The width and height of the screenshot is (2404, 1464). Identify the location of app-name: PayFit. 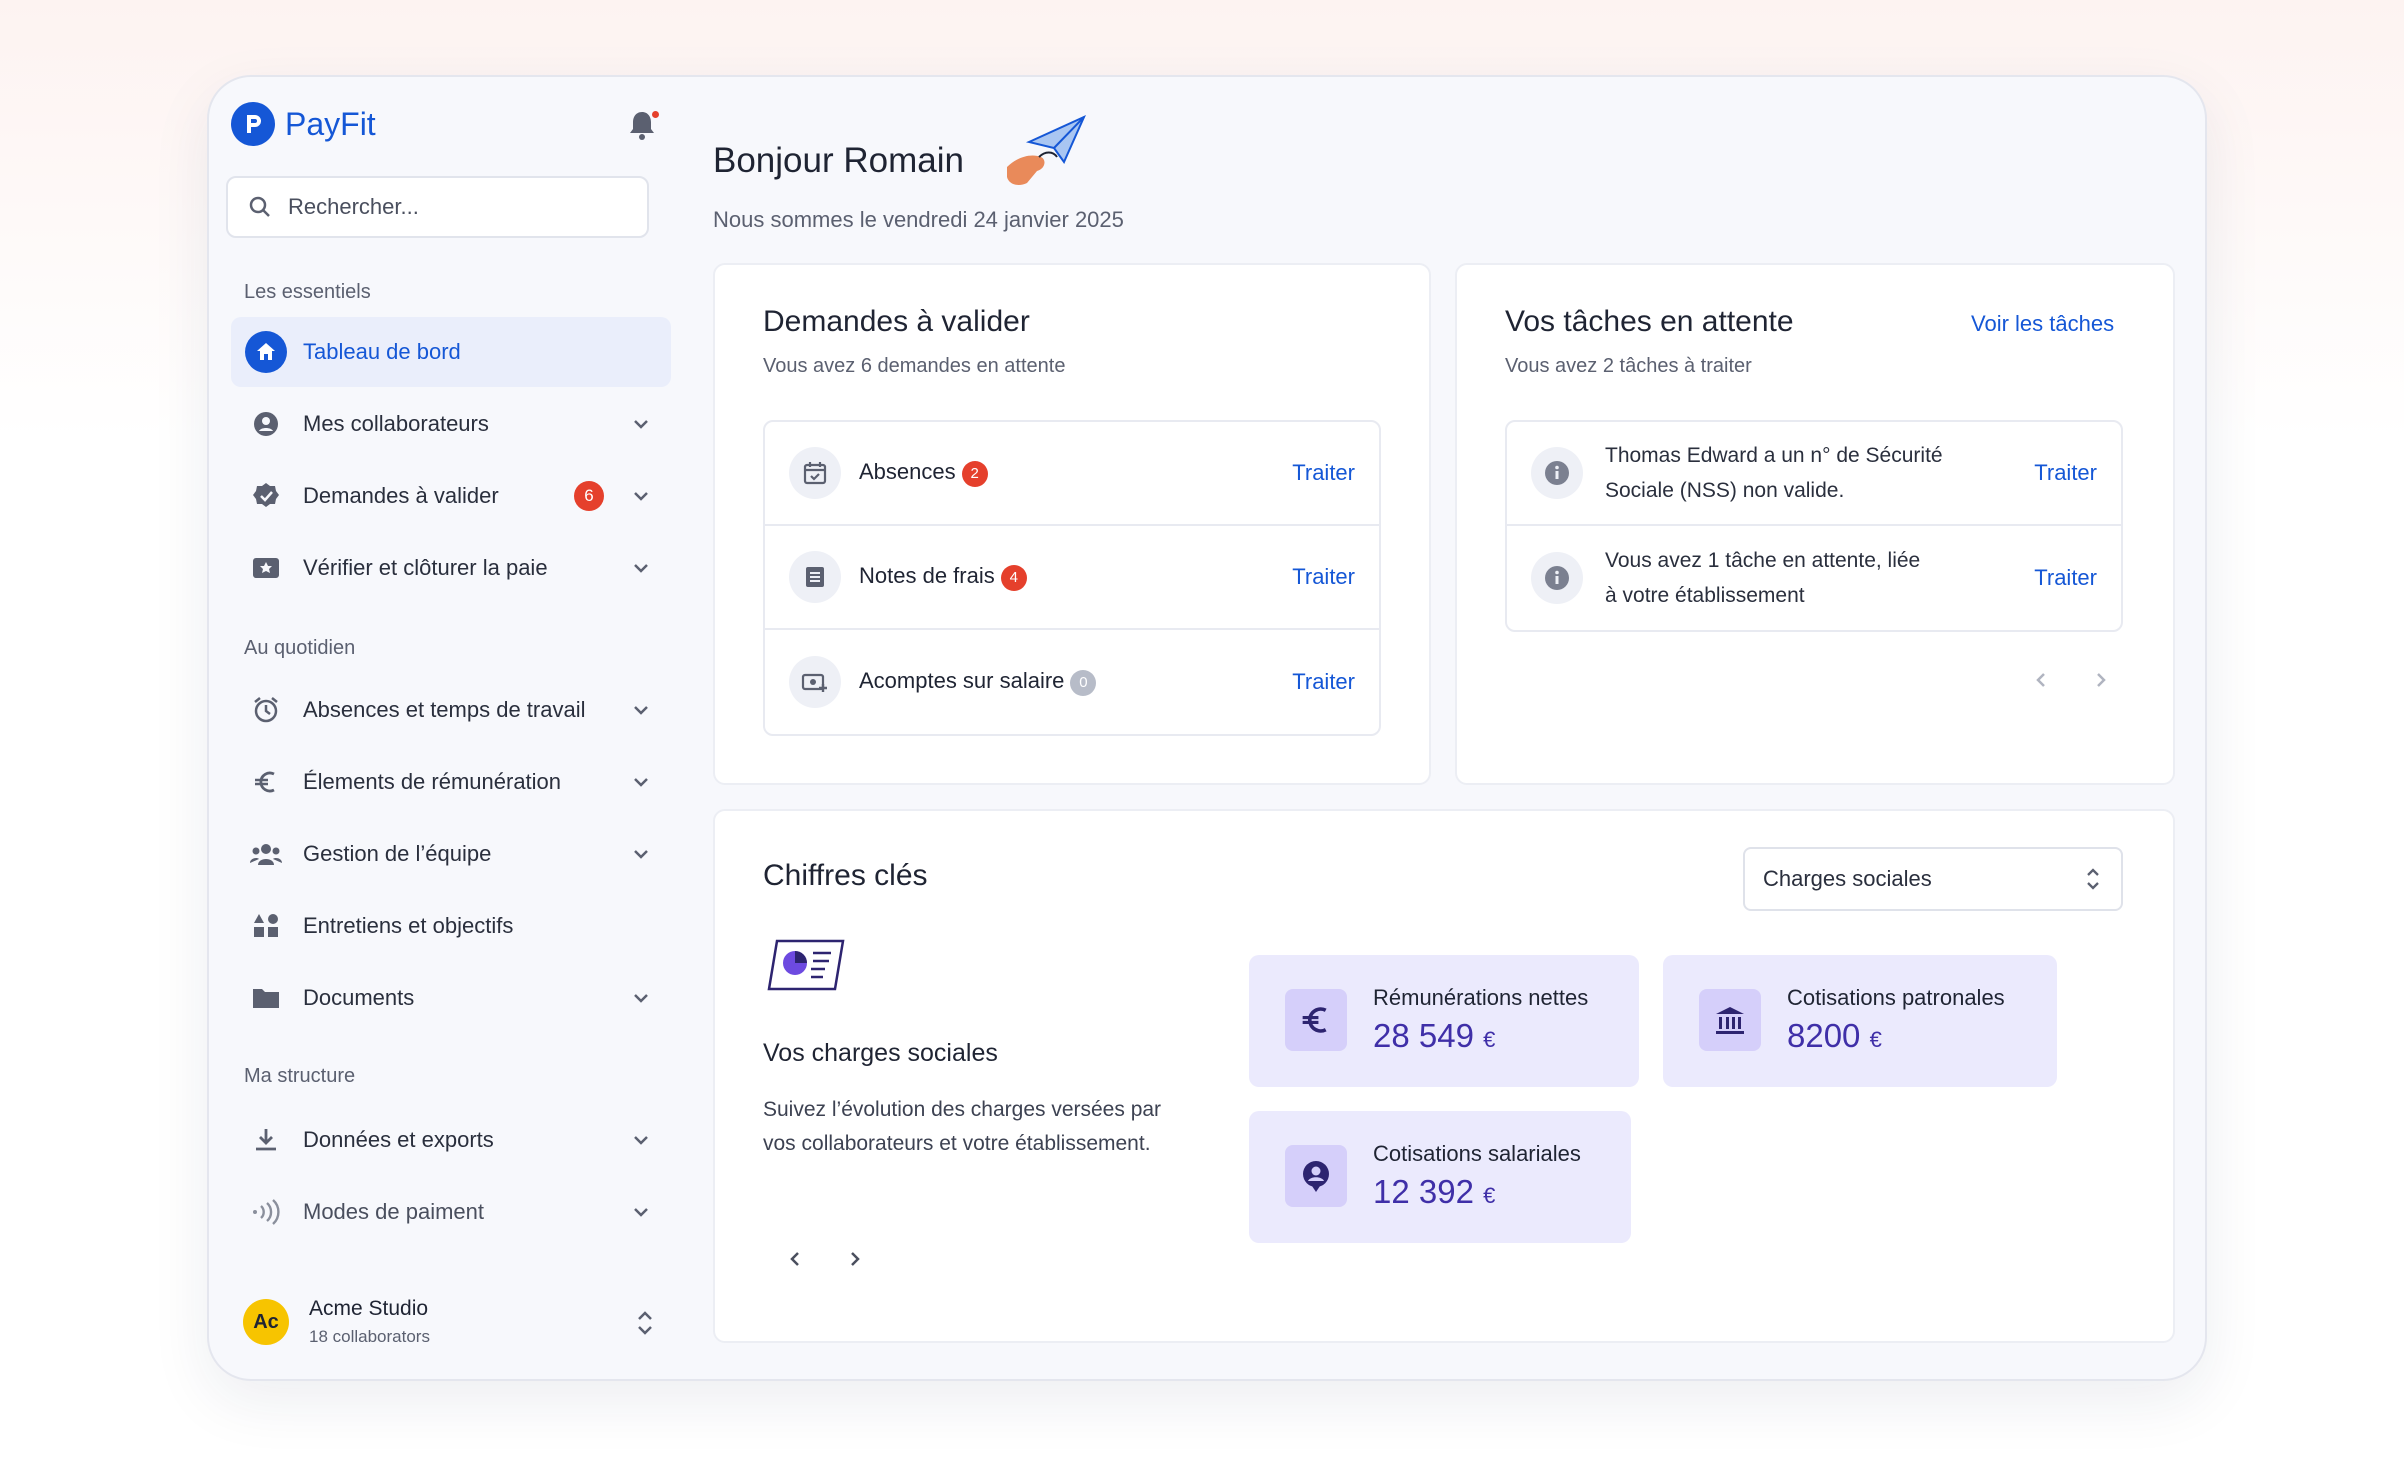
(330, 123).